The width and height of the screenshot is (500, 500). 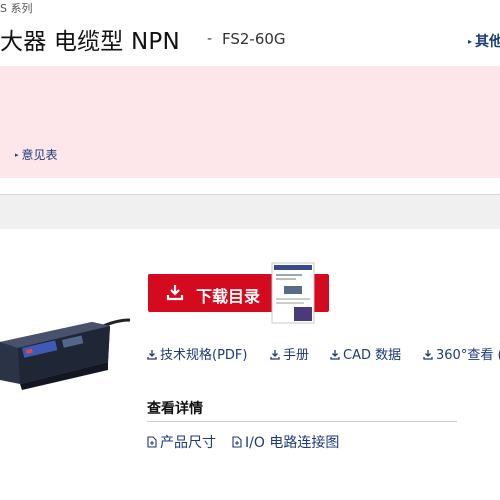 I want to click on section-divider, so click(x=250, y=211).